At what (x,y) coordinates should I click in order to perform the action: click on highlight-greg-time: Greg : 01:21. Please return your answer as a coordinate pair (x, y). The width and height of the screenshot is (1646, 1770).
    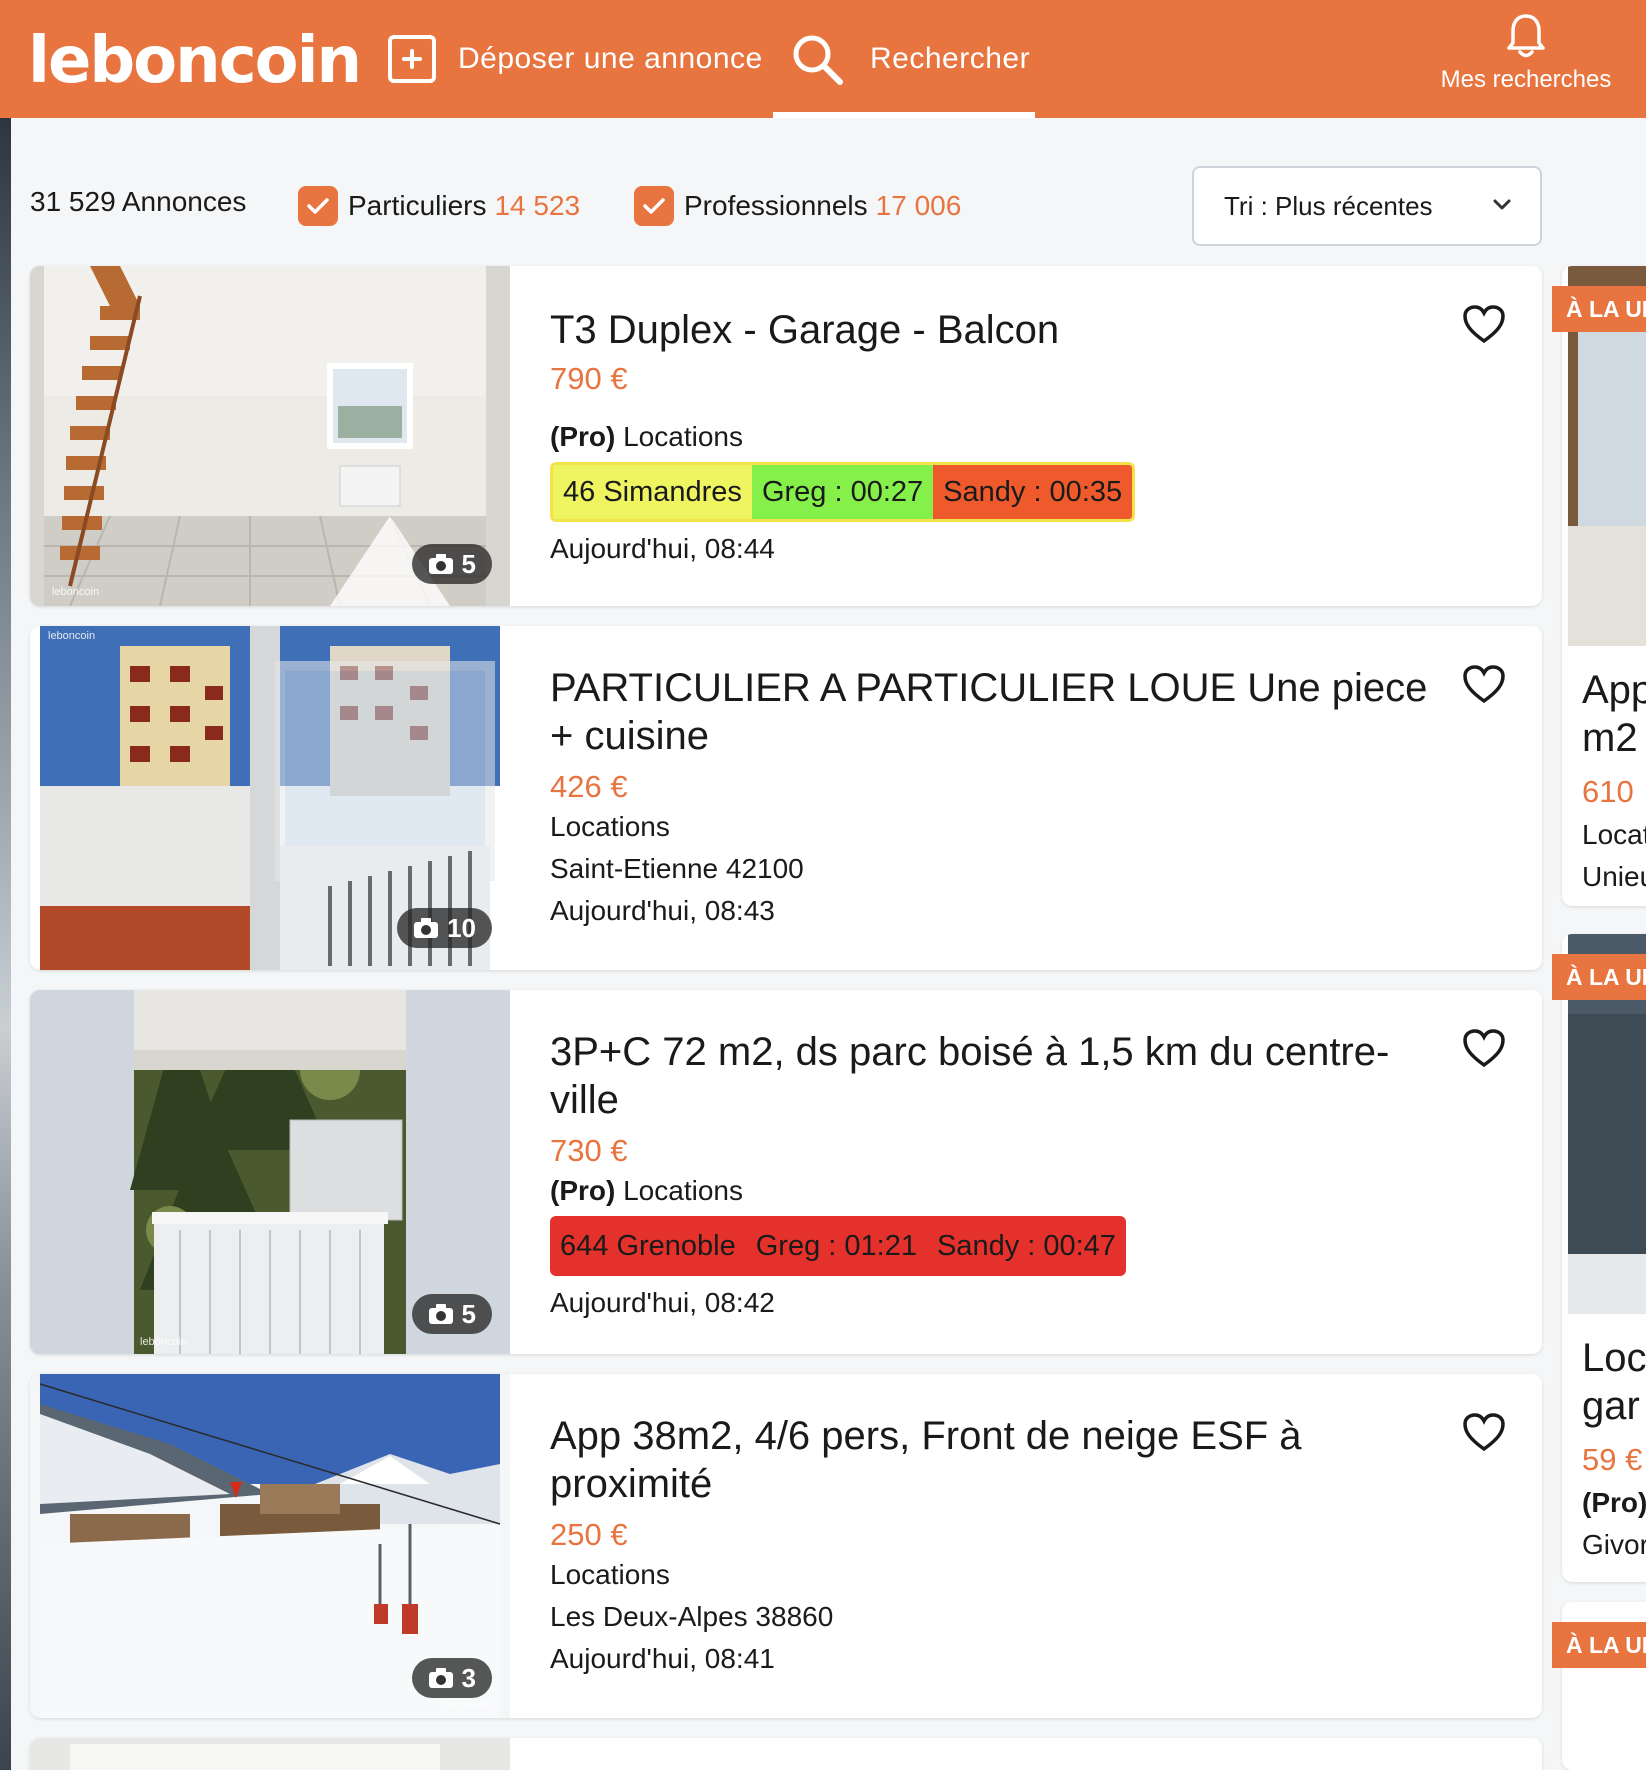
    Looking at the image, I should click on (836, 1245).